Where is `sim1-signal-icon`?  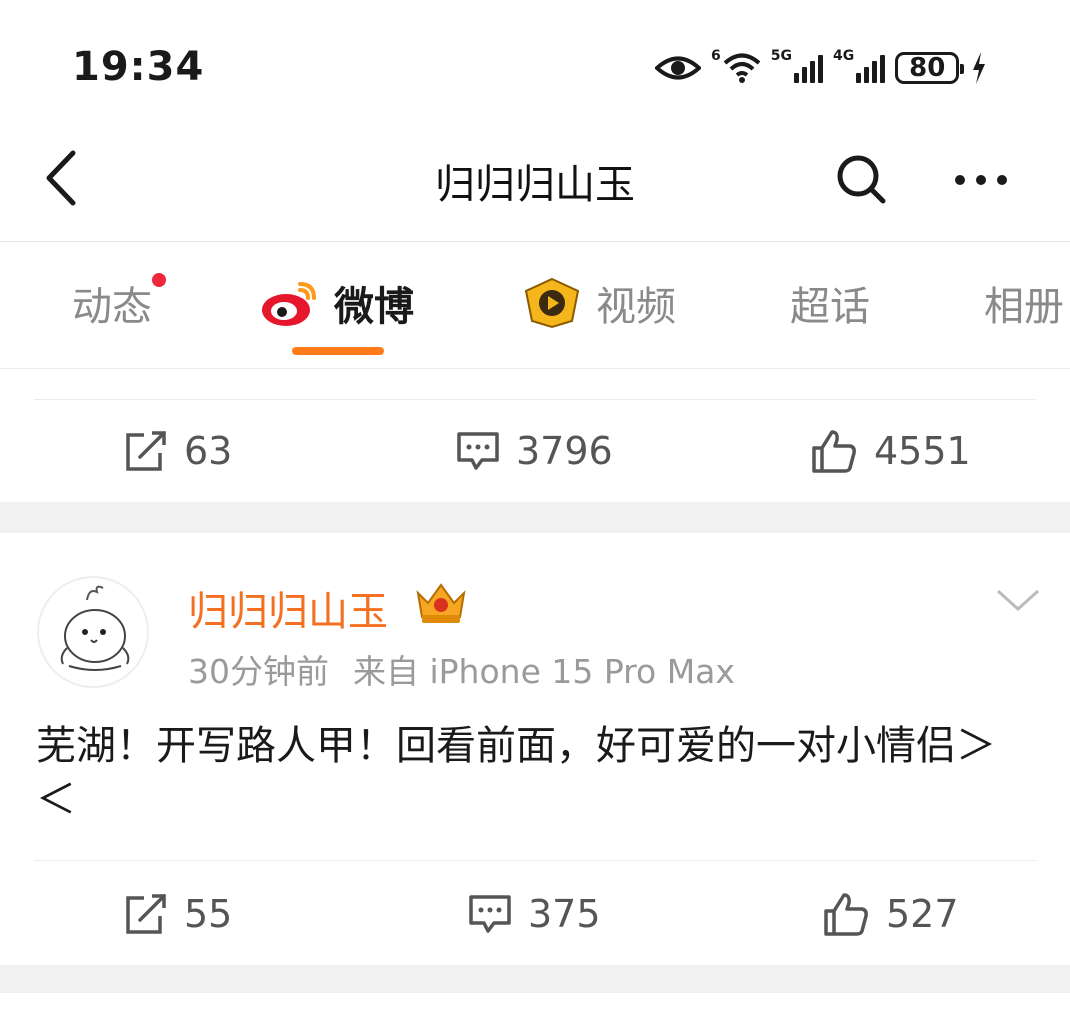 sim1-signal-icon is located at coordinates (808, 68).